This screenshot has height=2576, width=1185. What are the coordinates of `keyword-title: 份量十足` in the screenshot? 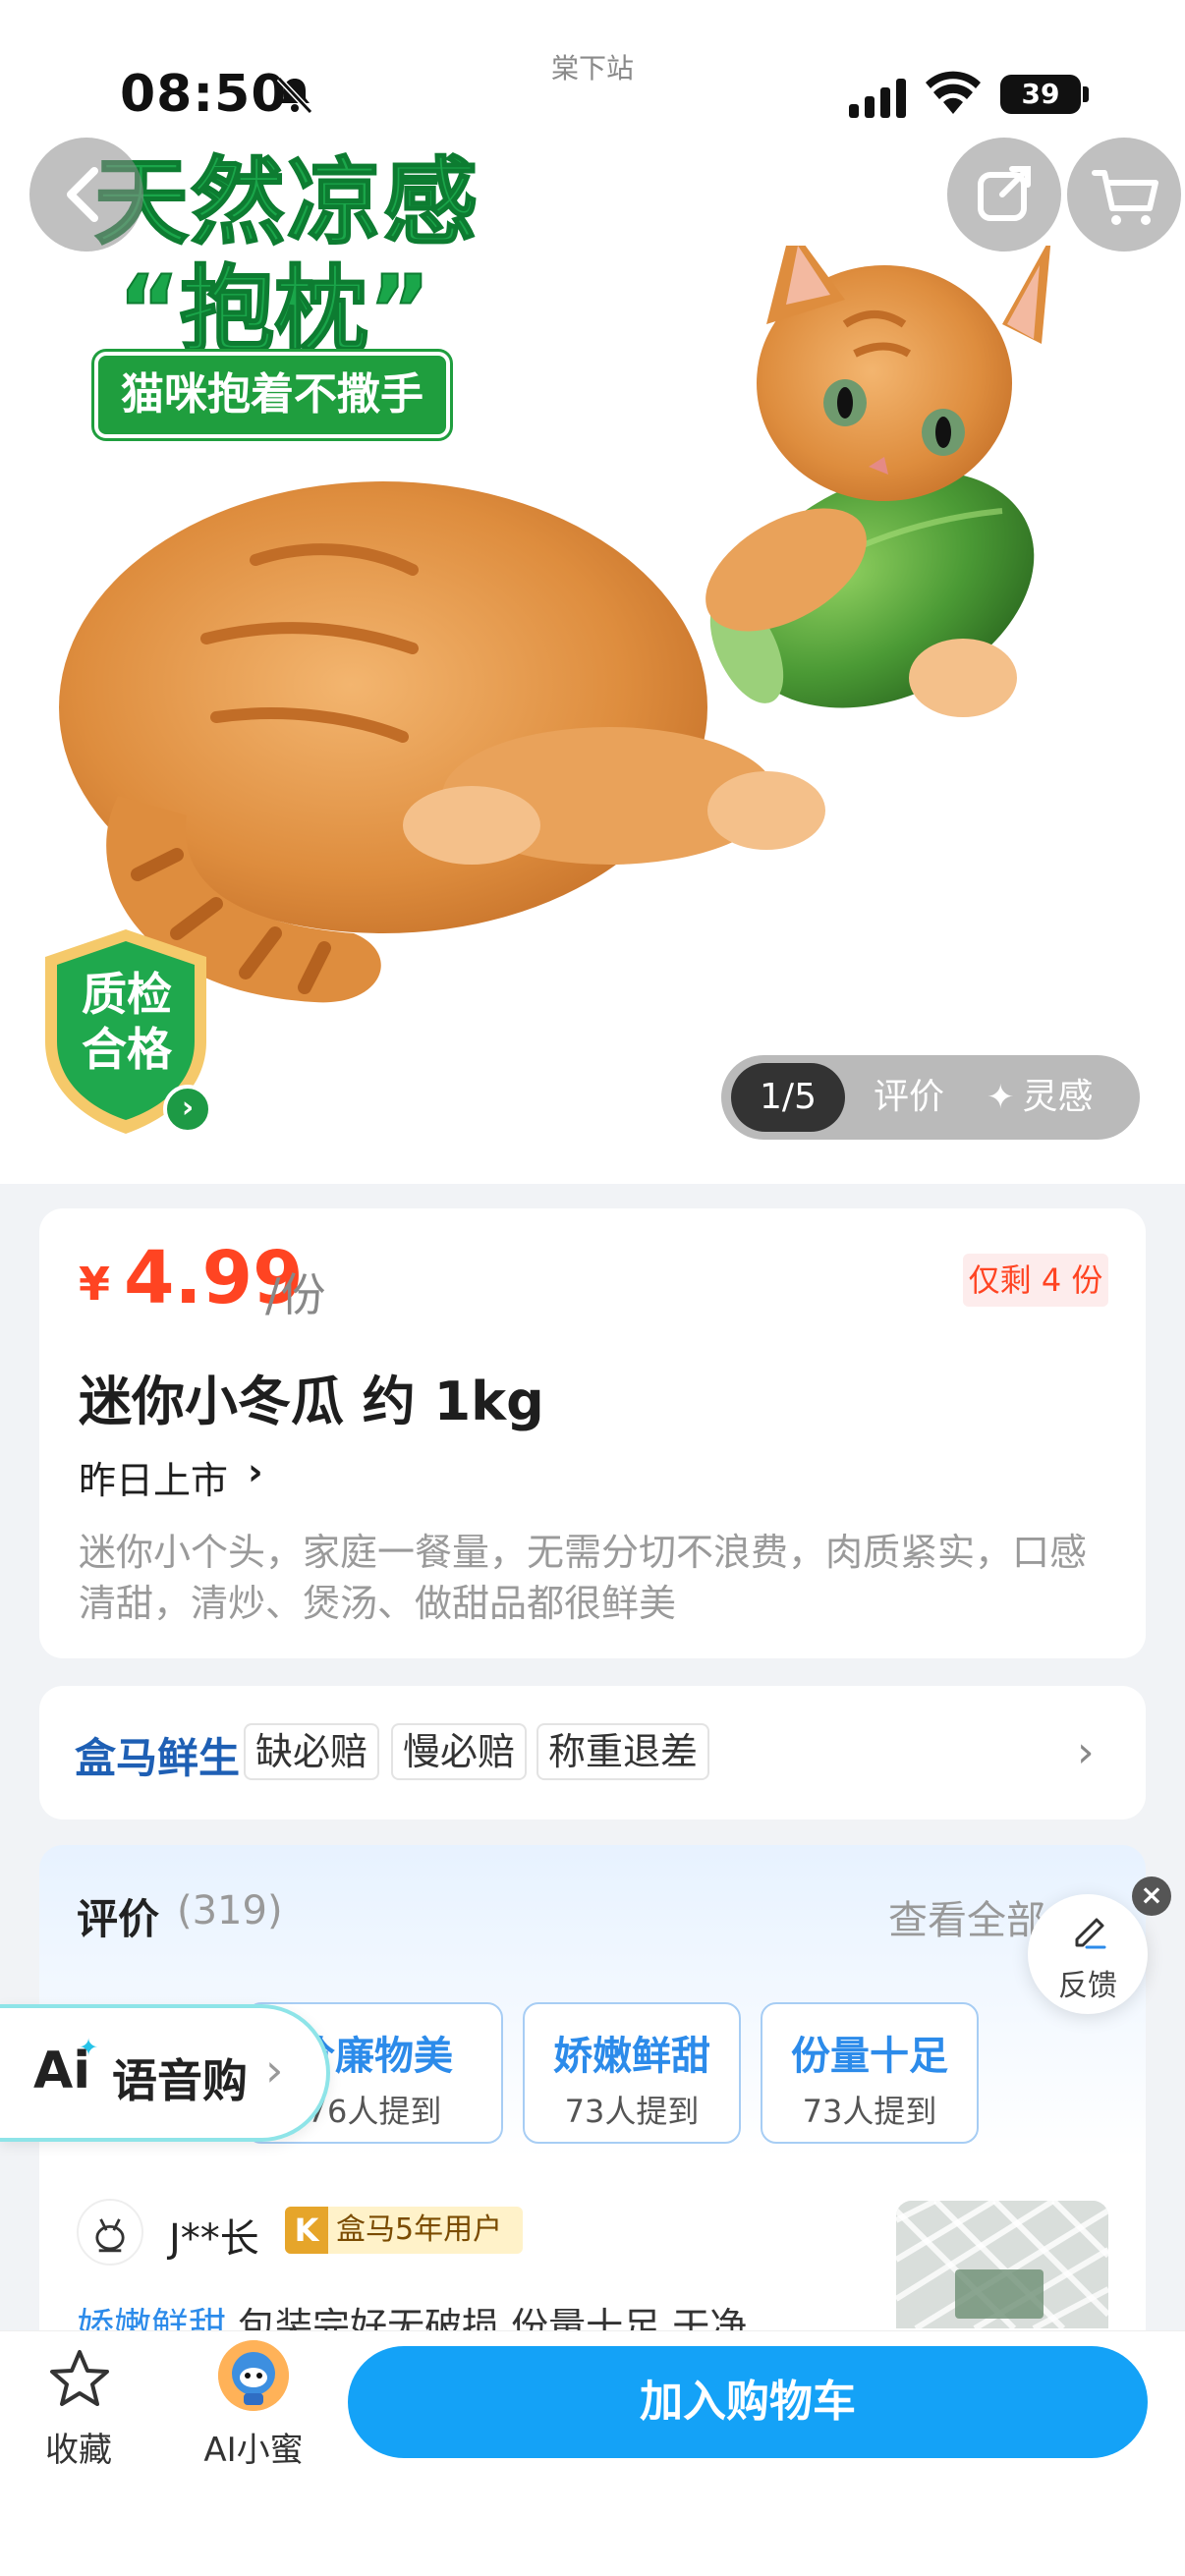 It's located at (870, 2056).